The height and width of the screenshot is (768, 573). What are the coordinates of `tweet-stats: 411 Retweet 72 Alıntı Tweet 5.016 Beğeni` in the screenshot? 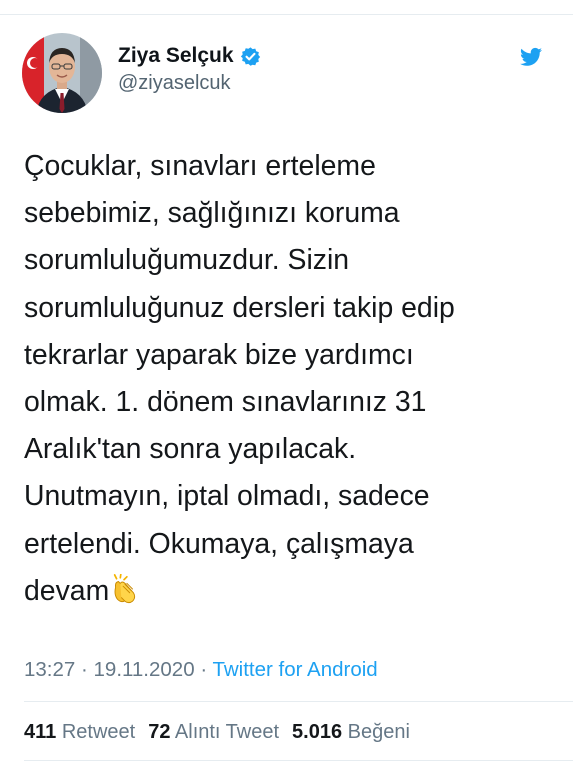 It's located at (223, 732).